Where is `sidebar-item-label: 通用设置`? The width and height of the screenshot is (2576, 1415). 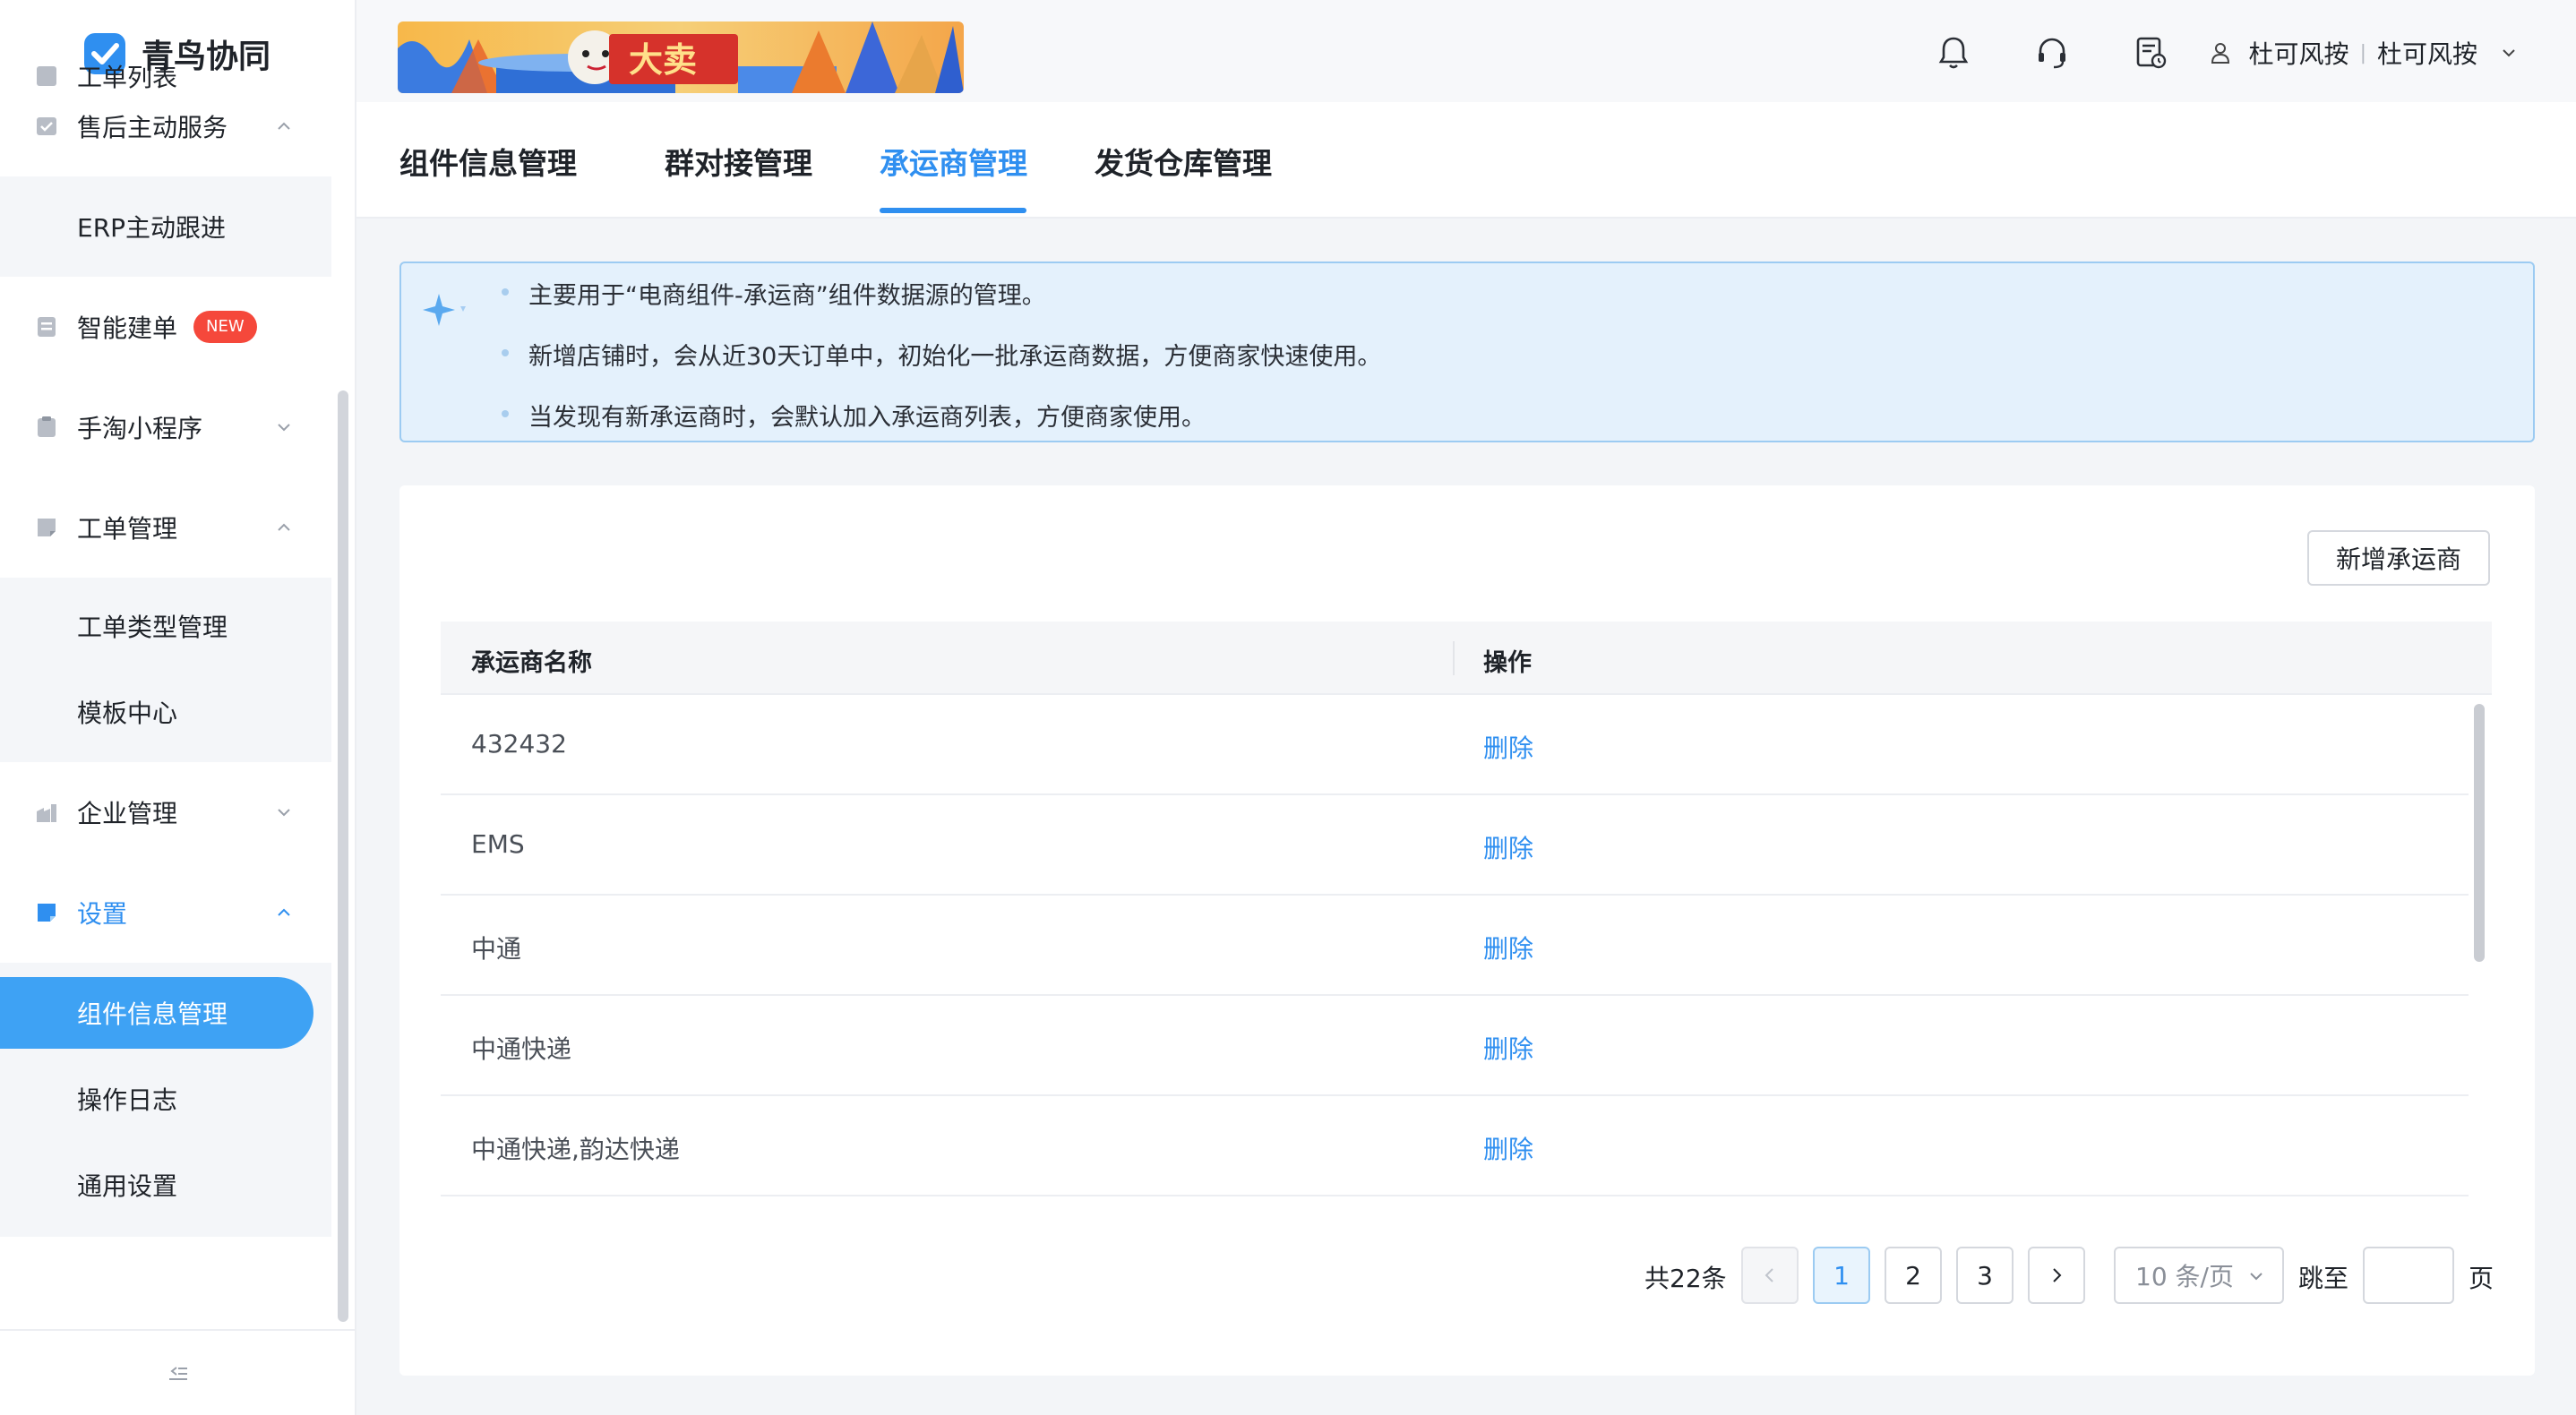 sidebar-item-label: 通用设置 is located at coordinates (127, 1186).